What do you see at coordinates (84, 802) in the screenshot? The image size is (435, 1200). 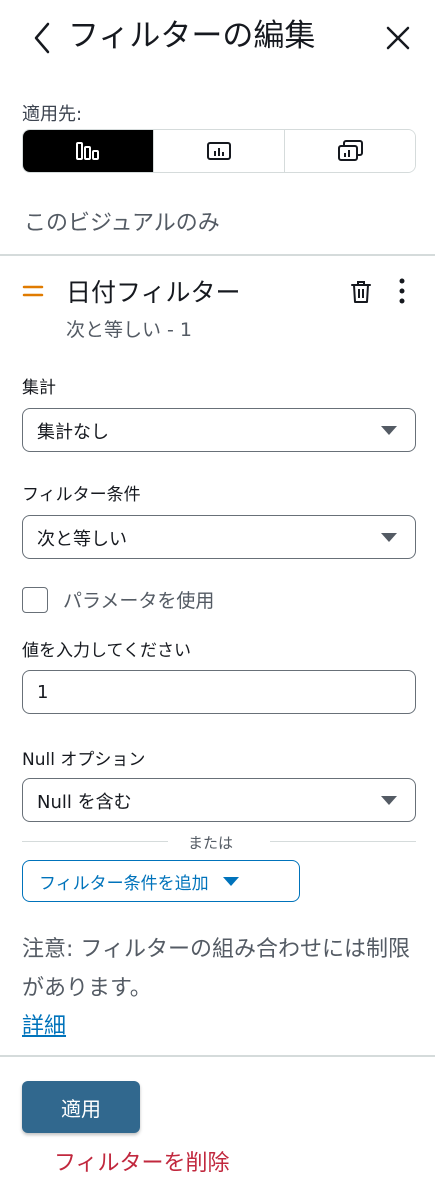 I see `null-option-value: Null を含む` at bounding box center [84, 802].